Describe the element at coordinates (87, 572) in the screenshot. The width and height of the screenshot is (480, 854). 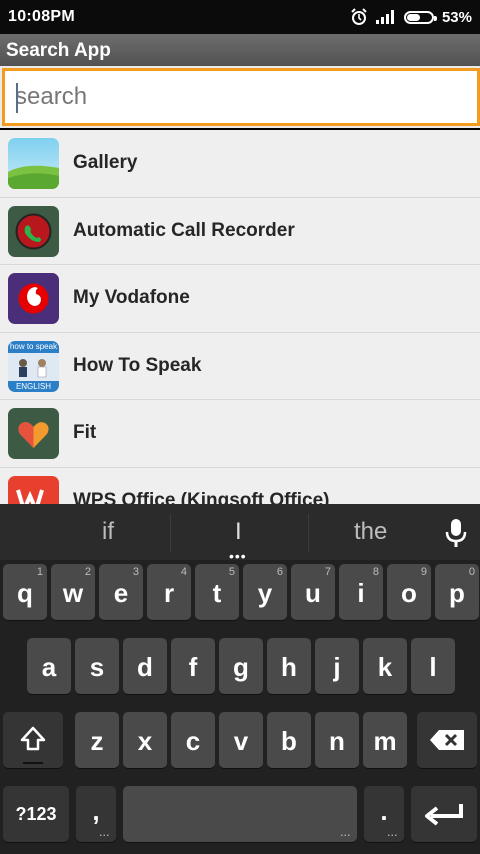
I see `key-number-hint: 2` at that location.